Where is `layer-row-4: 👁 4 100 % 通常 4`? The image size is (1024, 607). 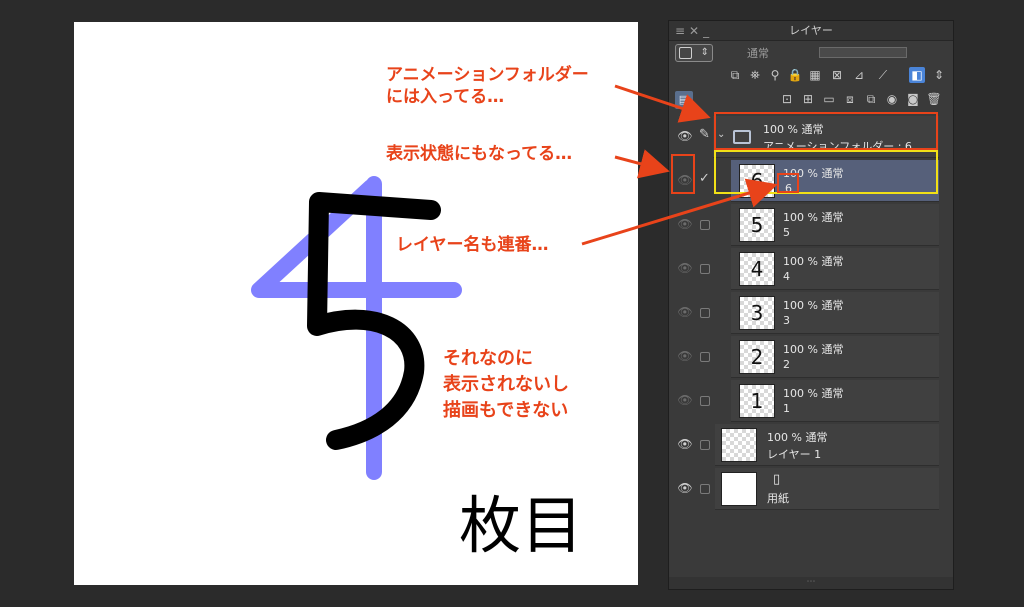 layer-row-4: 👁 4 100 % 通常 4 is located at coordinates (811, 269).